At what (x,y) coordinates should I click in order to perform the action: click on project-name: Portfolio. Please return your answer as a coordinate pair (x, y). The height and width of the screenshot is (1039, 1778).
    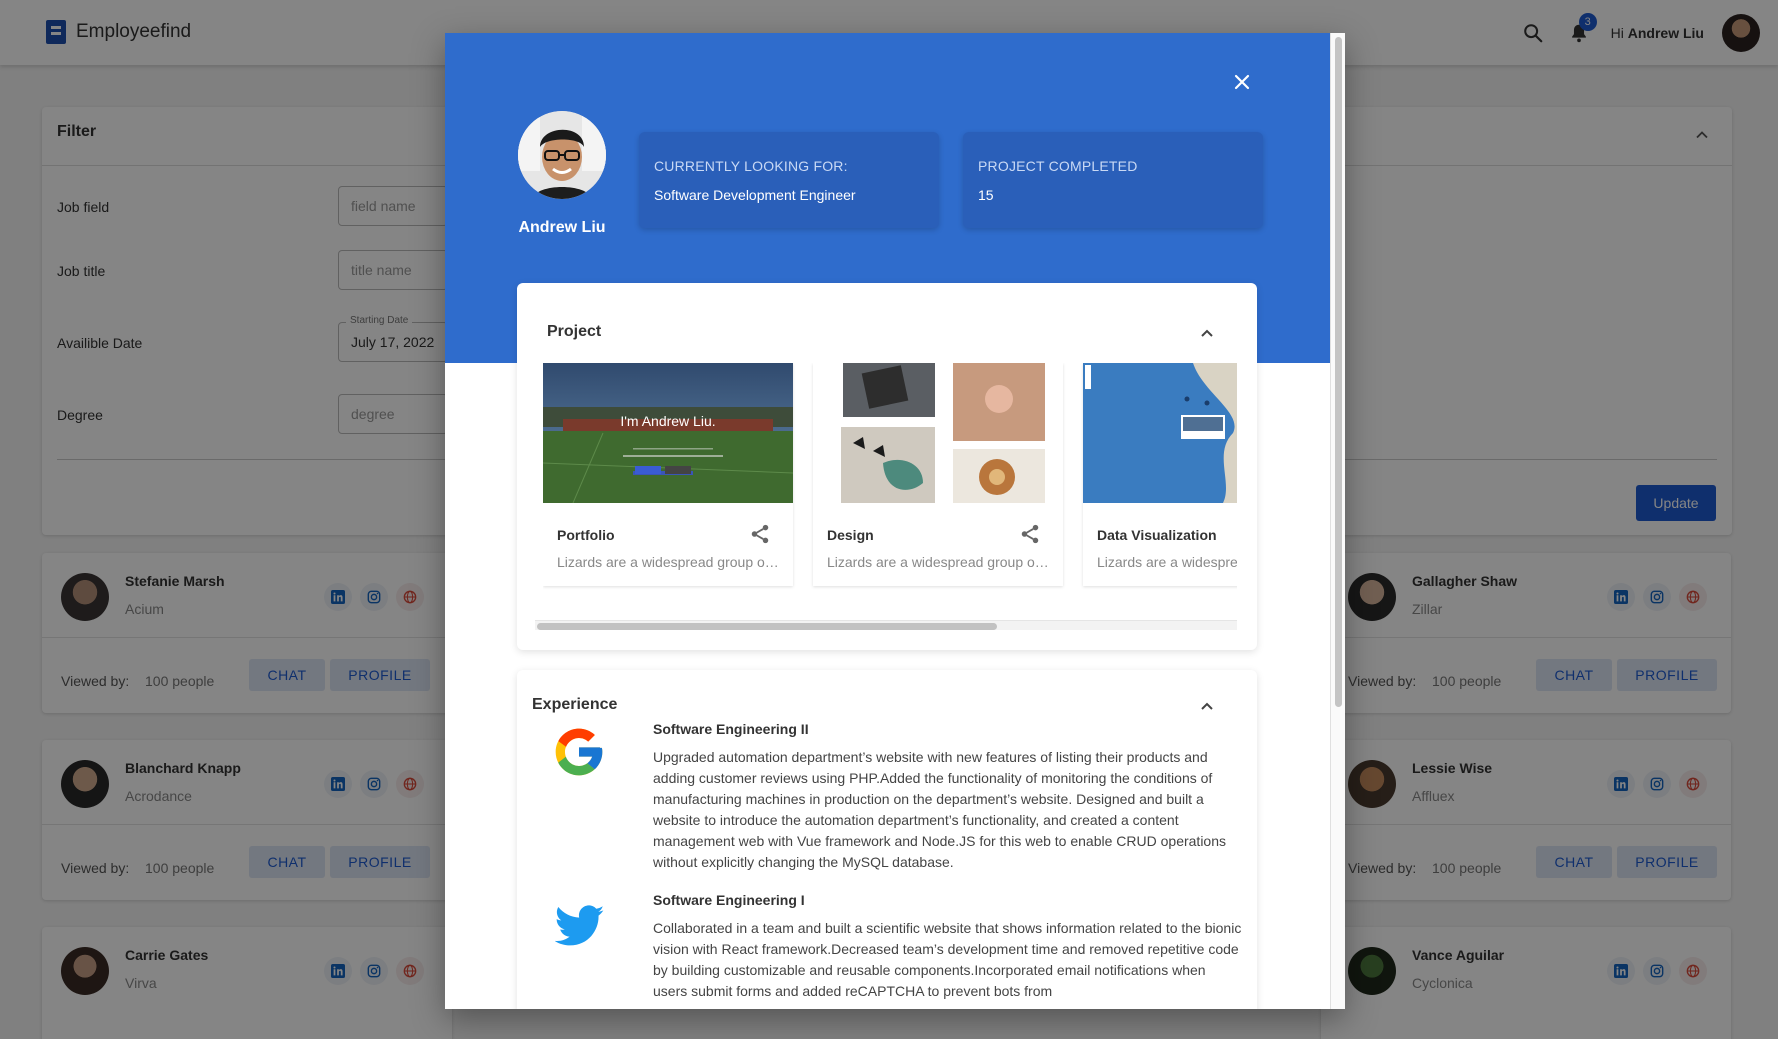
    Looking at the image, I should click on (586, 535).